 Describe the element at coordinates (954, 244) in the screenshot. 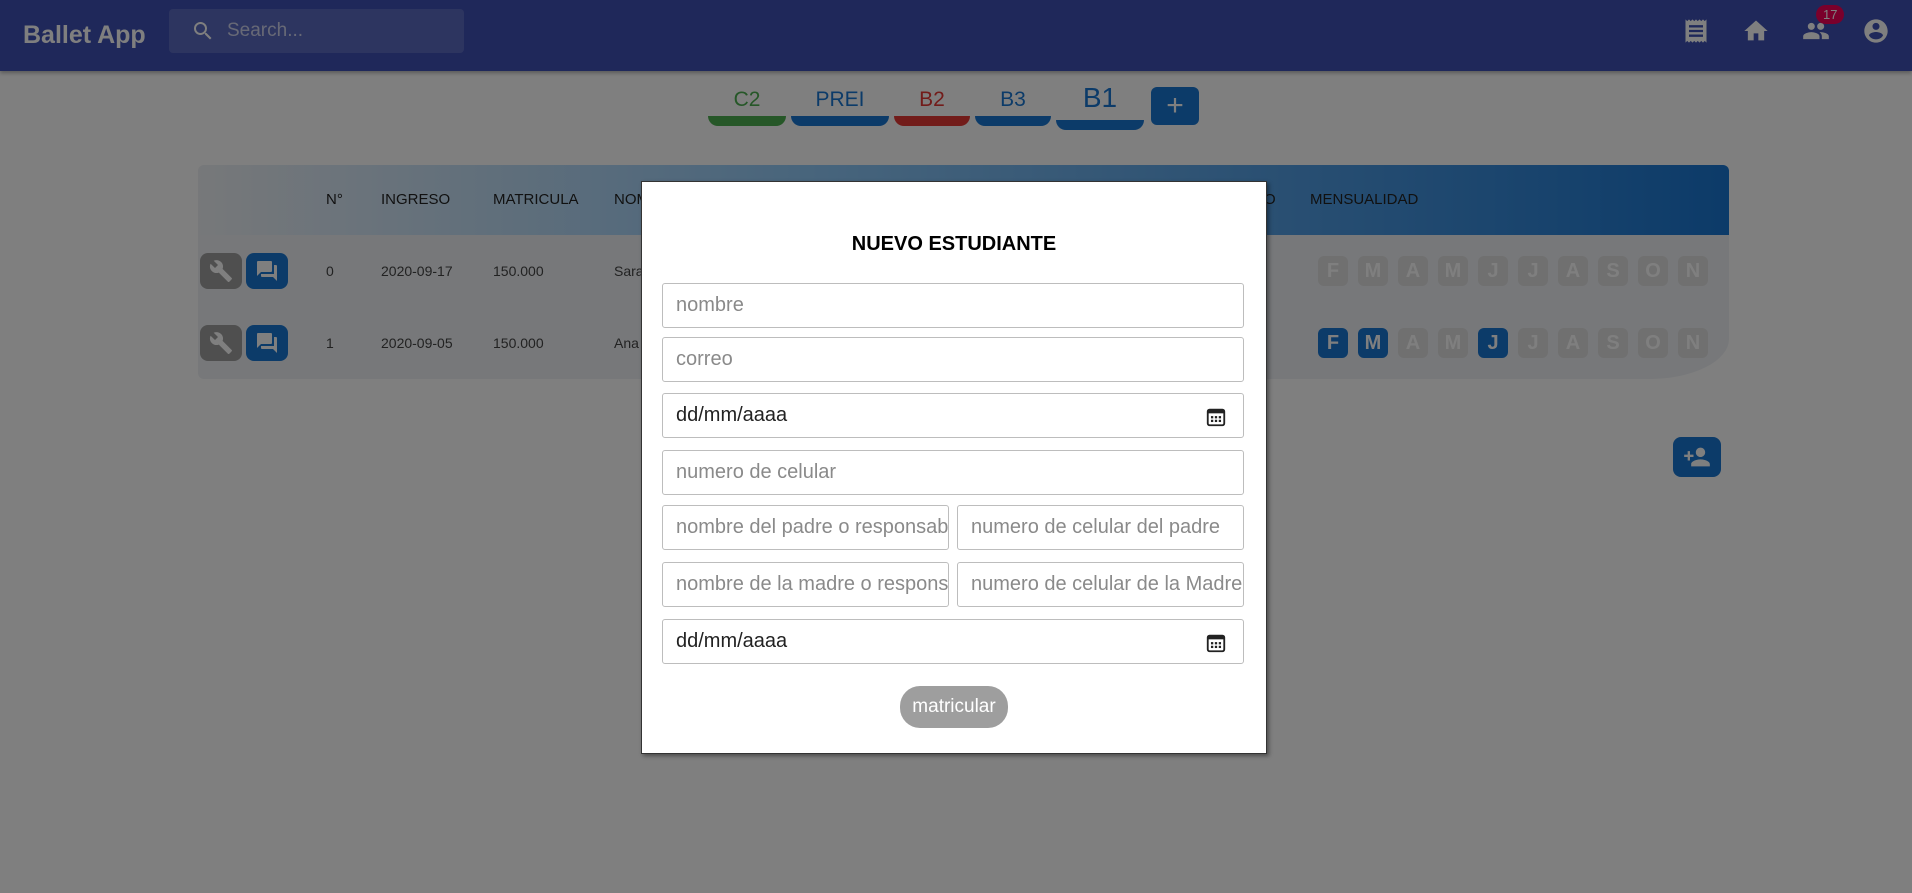

I see `dialog-title: NUEVO ESTUDIANTE` at that location.